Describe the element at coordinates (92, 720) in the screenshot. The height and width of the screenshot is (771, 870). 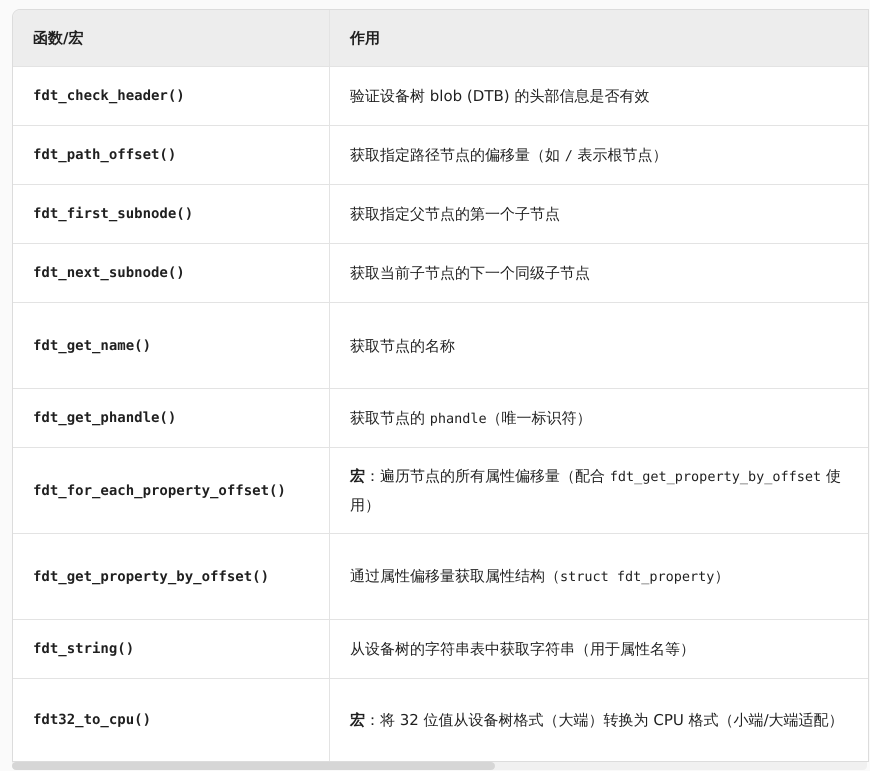
I see `function-name: fdt32_to_cpu()` at that location.